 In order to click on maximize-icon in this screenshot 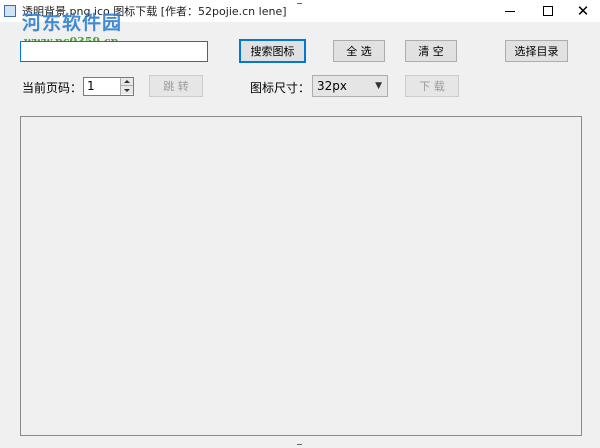, I will do `click(548, 11)`.